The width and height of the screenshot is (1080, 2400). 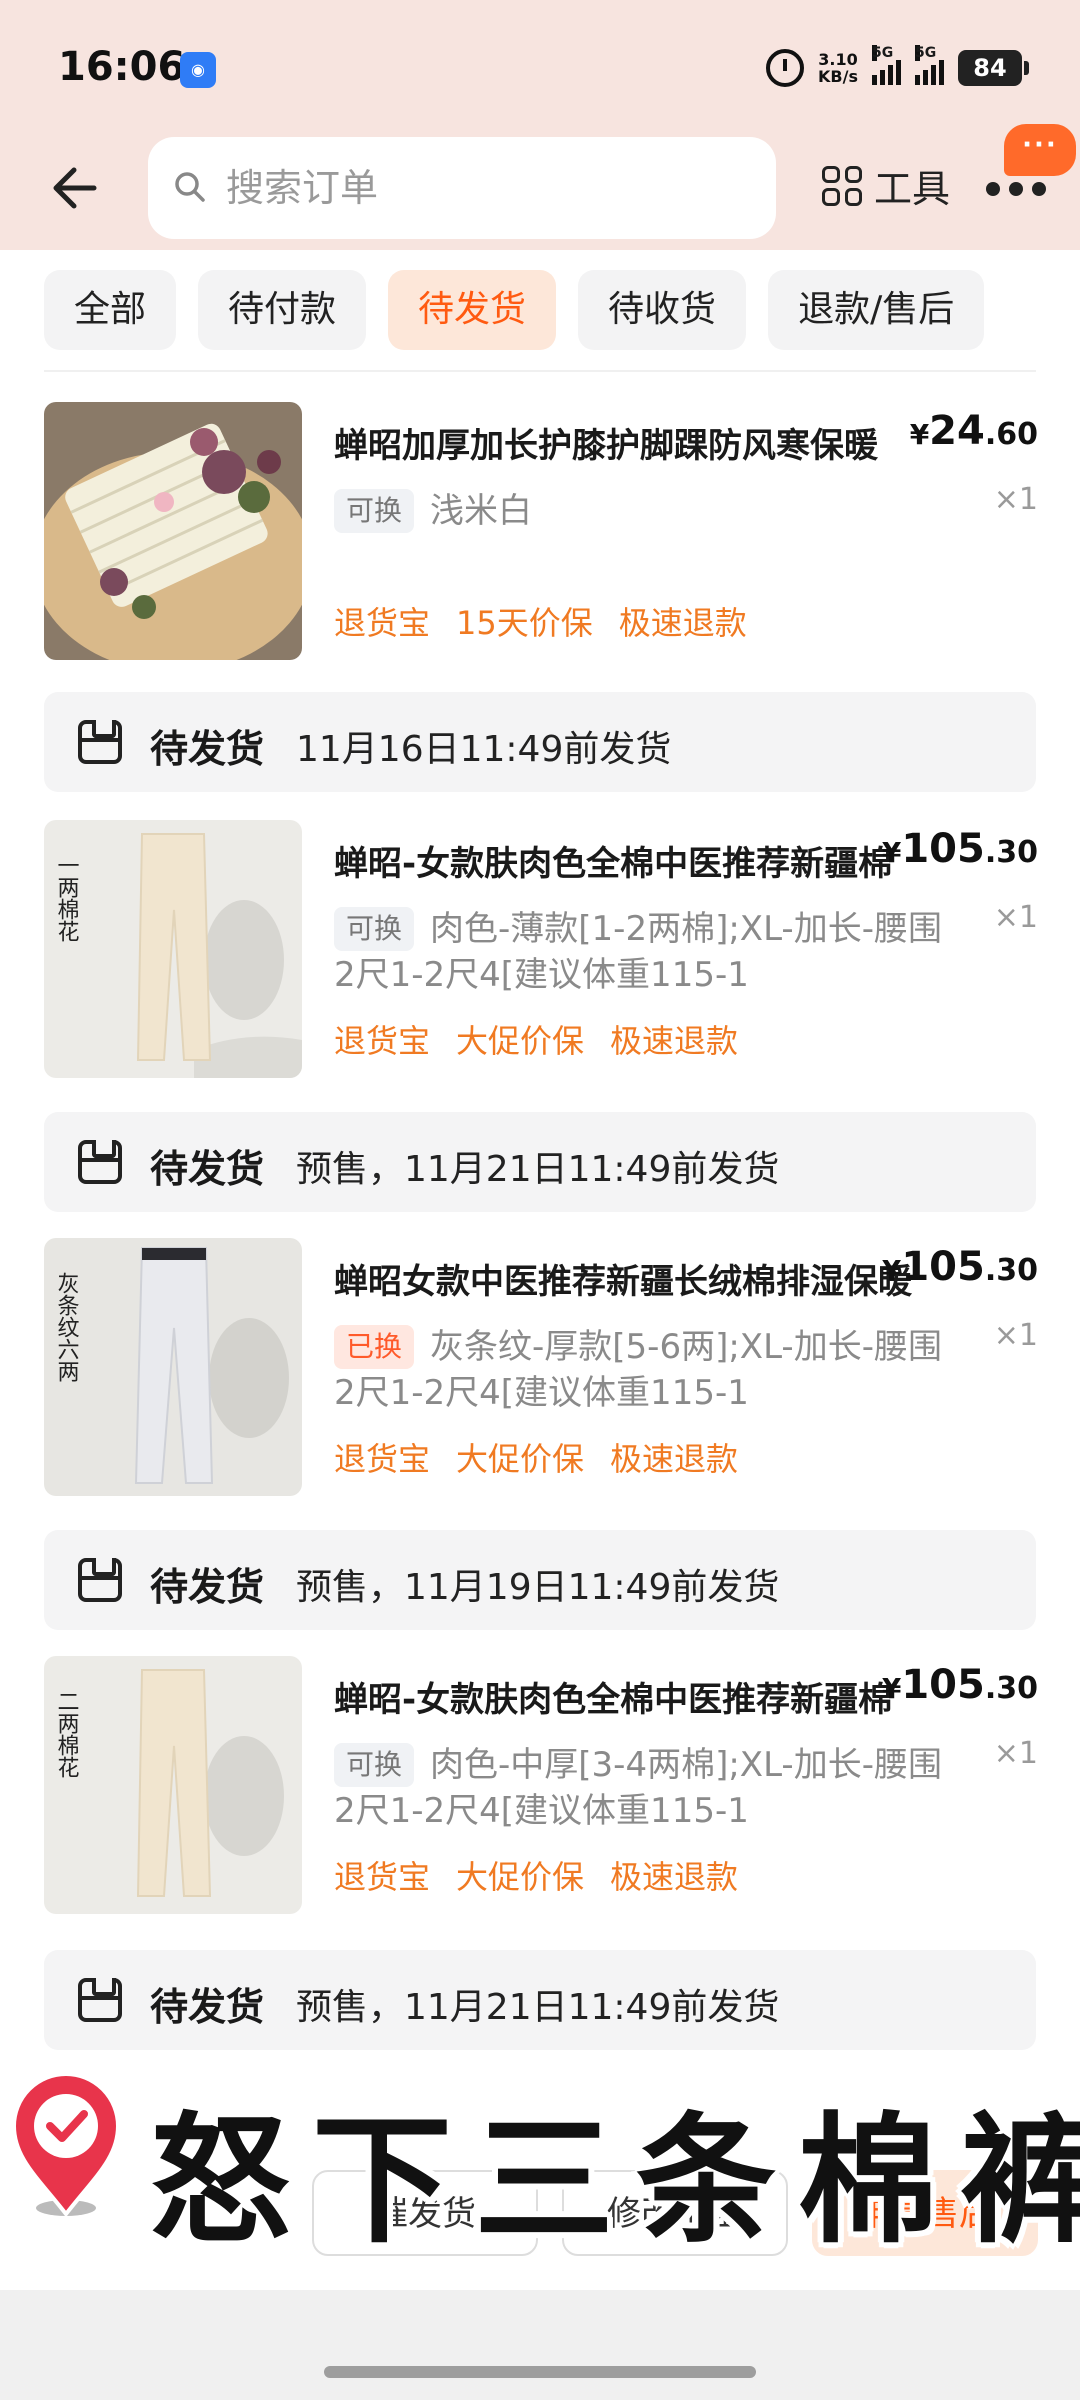 I want to click on search-input, so click(x=486, y=188).